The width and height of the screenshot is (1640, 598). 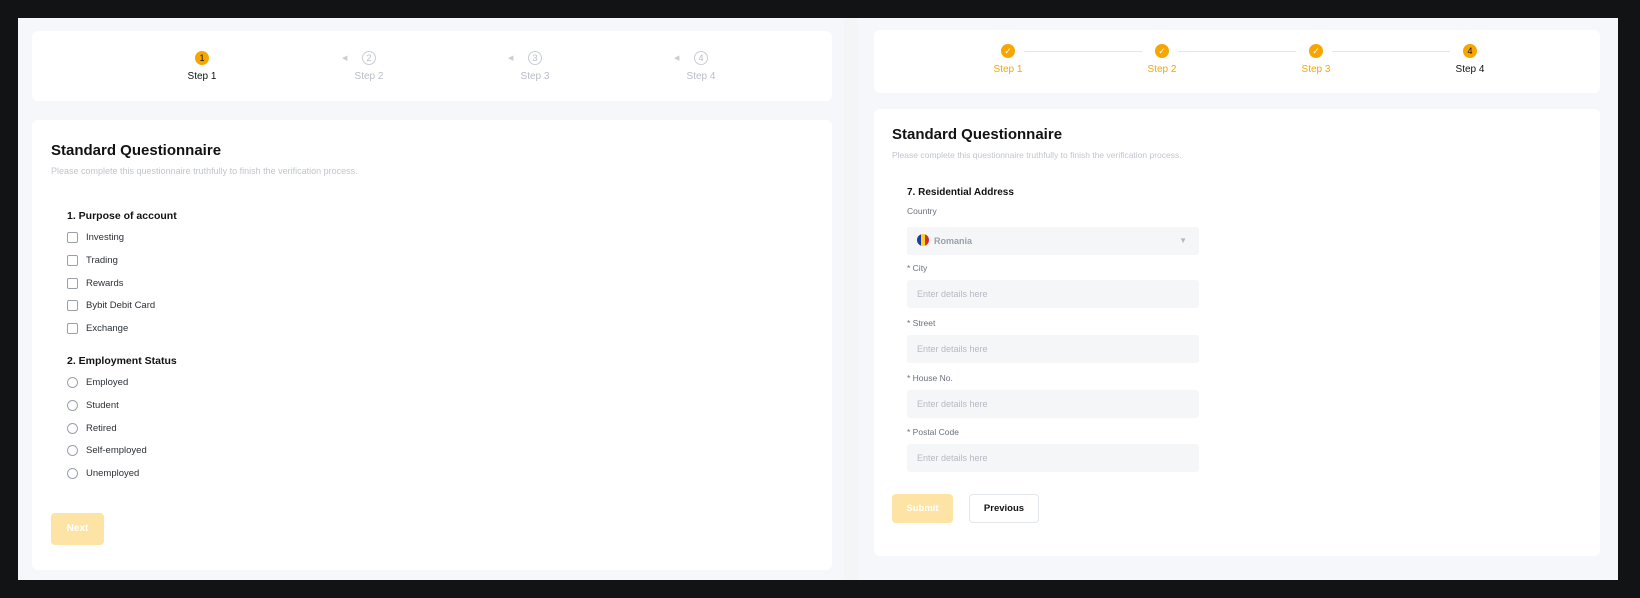 I want to click on step-1: ✓ Step 1, so click(x=1008, y=59).